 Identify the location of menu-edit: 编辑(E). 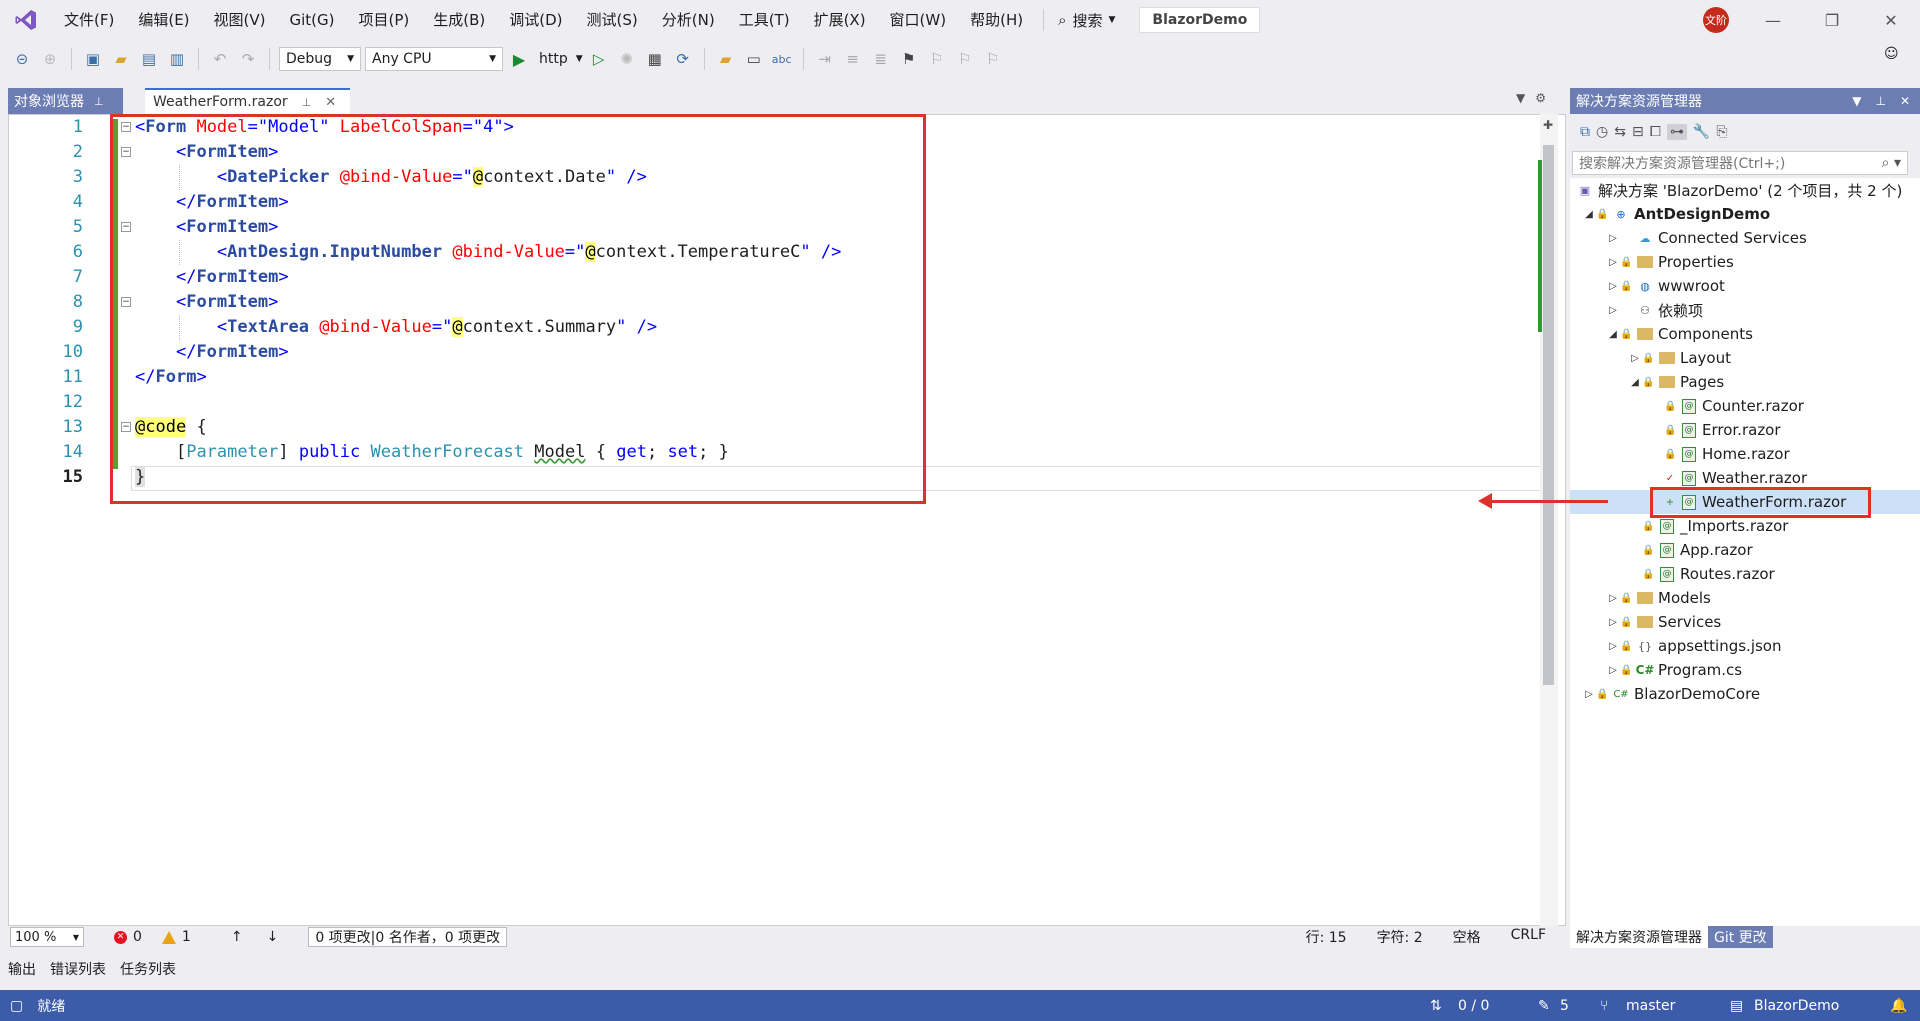
(163, 20).